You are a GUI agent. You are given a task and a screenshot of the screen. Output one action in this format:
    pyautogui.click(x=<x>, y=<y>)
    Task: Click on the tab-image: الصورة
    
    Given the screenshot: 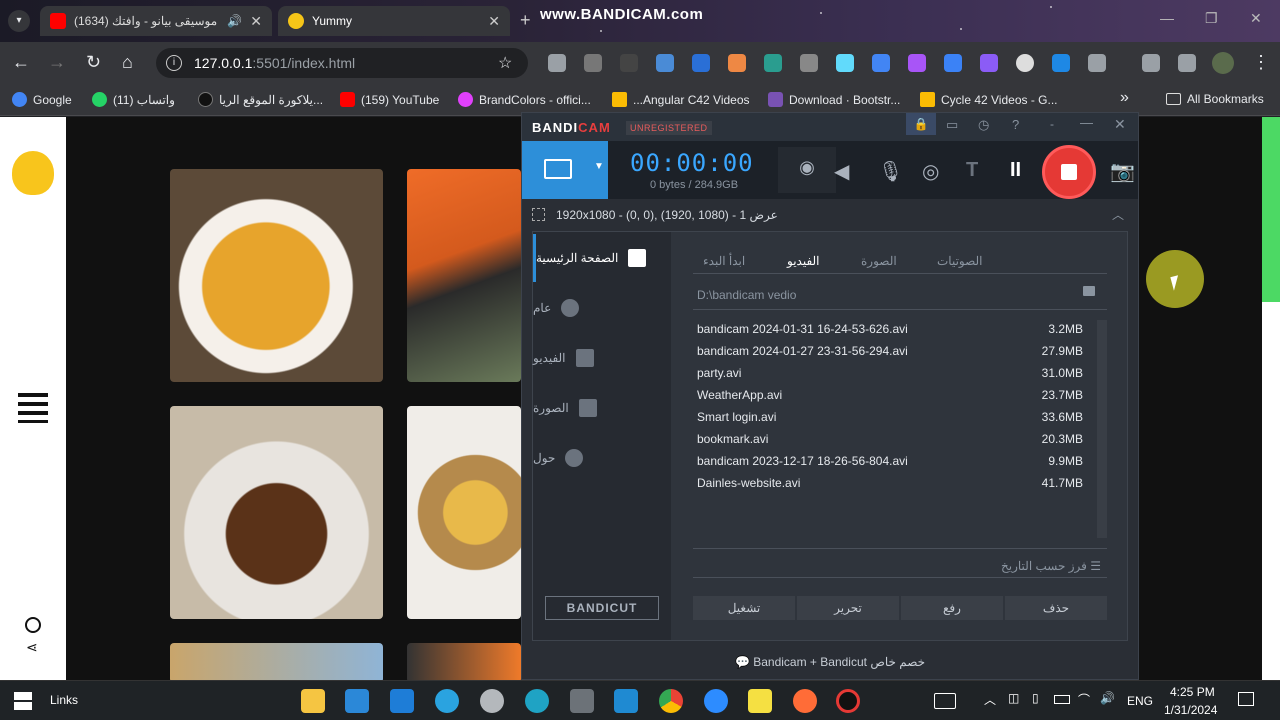 What is the action you would take?
    pyautogui.click(x=879, y=261)
    